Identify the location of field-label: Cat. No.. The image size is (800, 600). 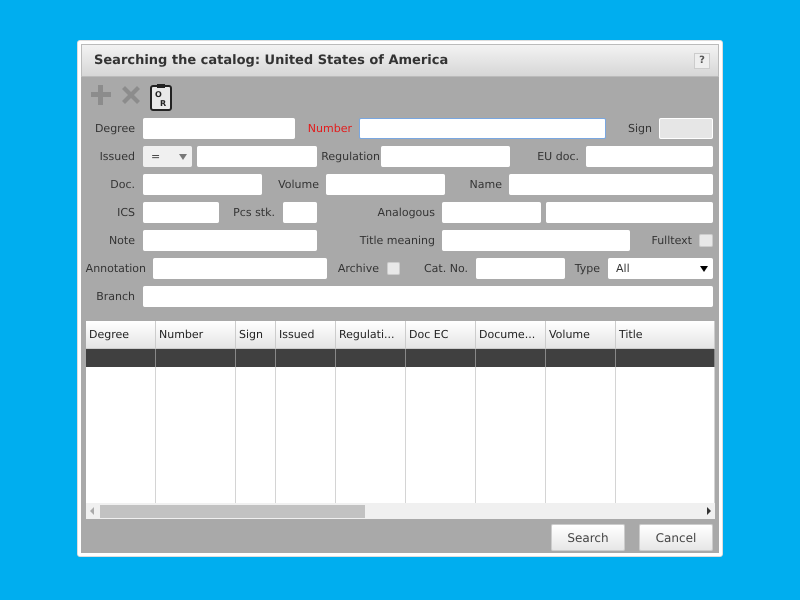
(445, 268).